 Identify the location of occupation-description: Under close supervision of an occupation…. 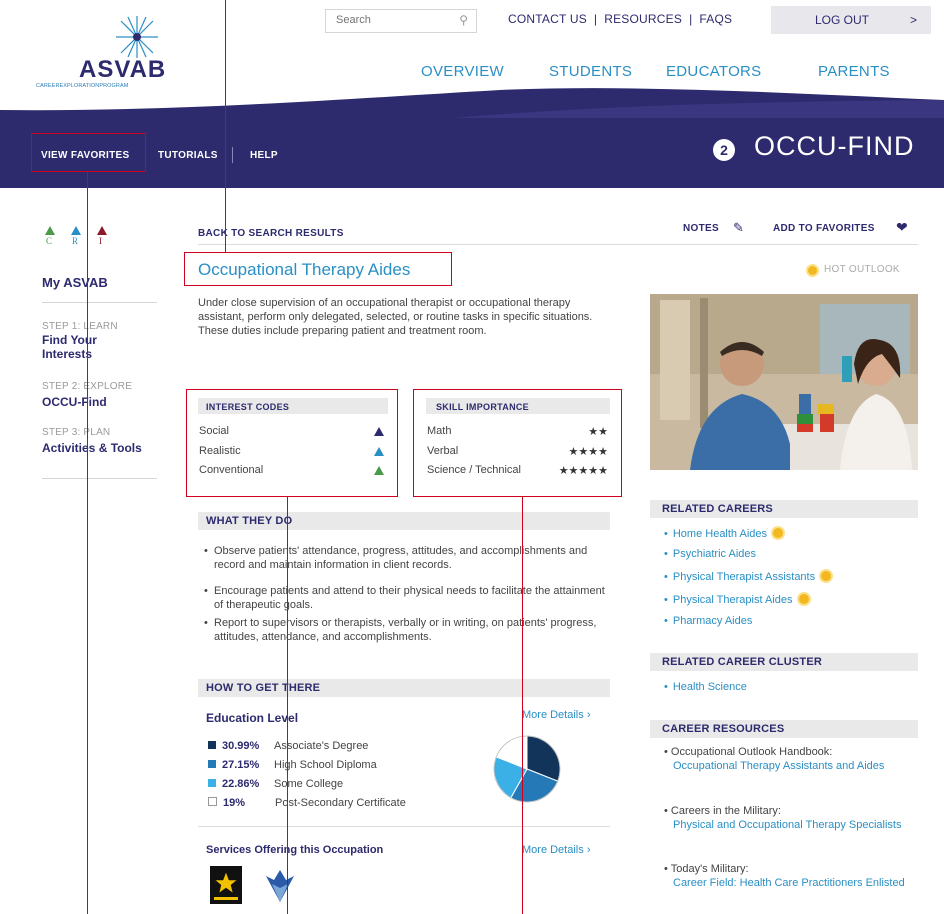
(395, 317).